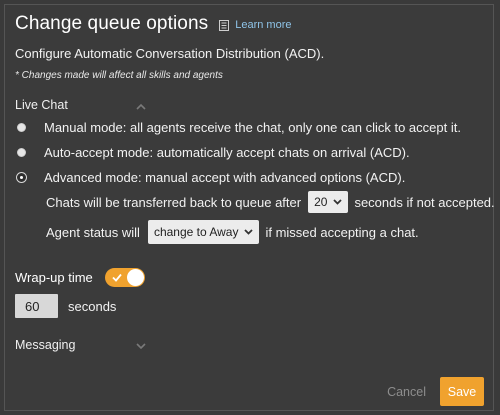  What do you see at coordinates (112, 23) in the screenshot?
I see `dialog-title: Change queue options` at bounding box center [112, 23].